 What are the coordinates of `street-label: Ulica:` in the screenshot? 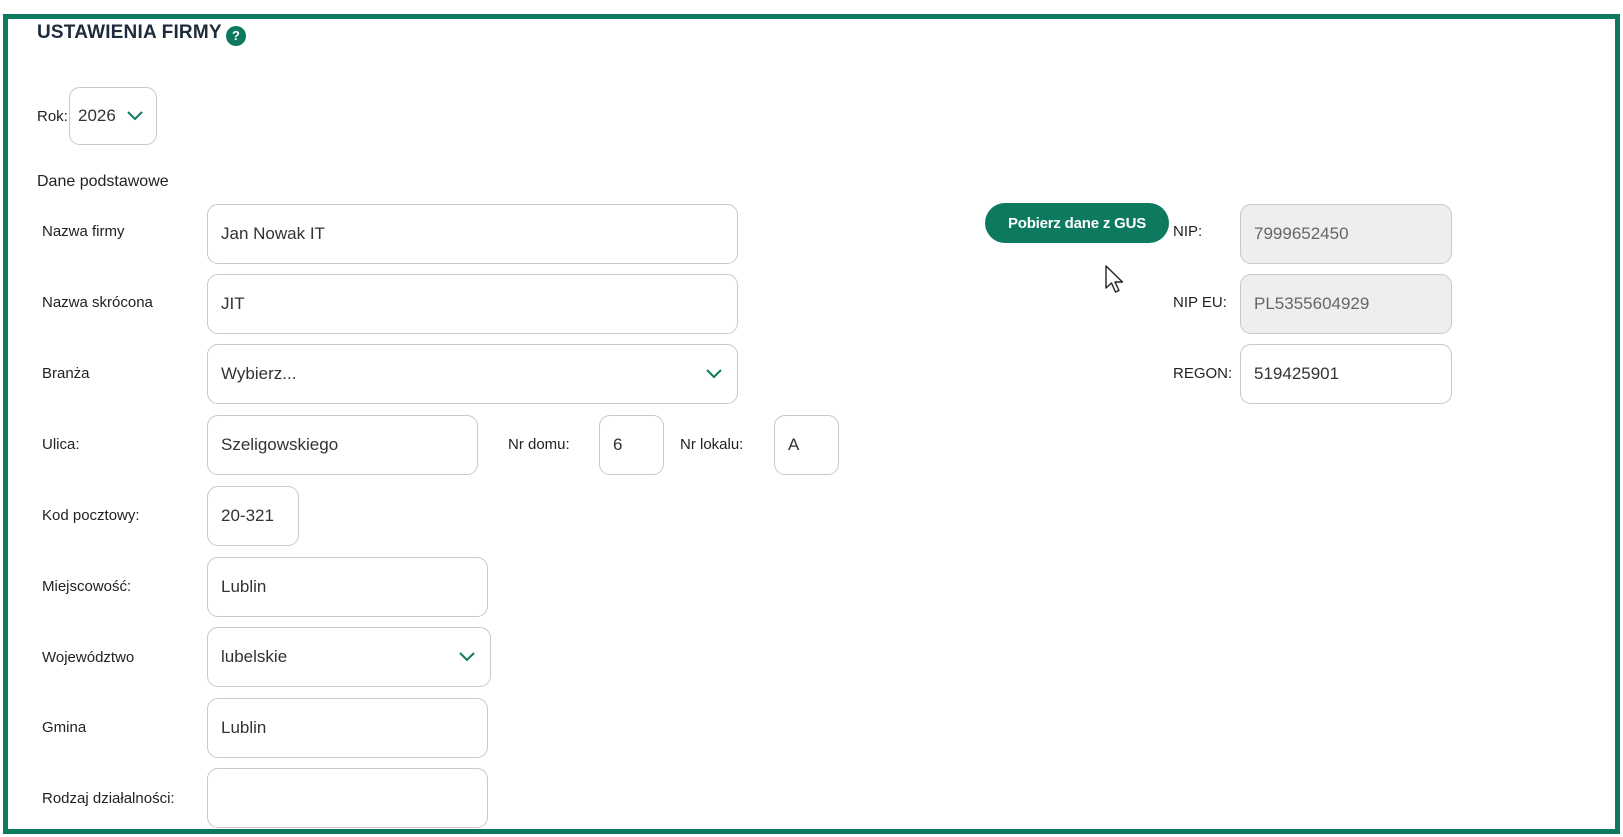 It's located at (61, 444).